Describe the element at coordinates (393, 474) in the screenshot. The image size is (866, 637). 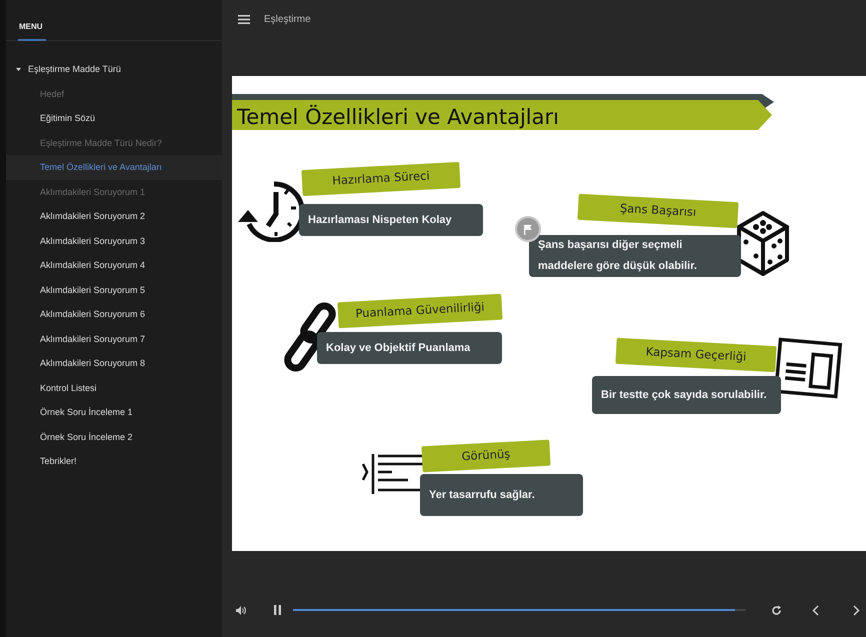
I see `text-lines-icon` at that location.